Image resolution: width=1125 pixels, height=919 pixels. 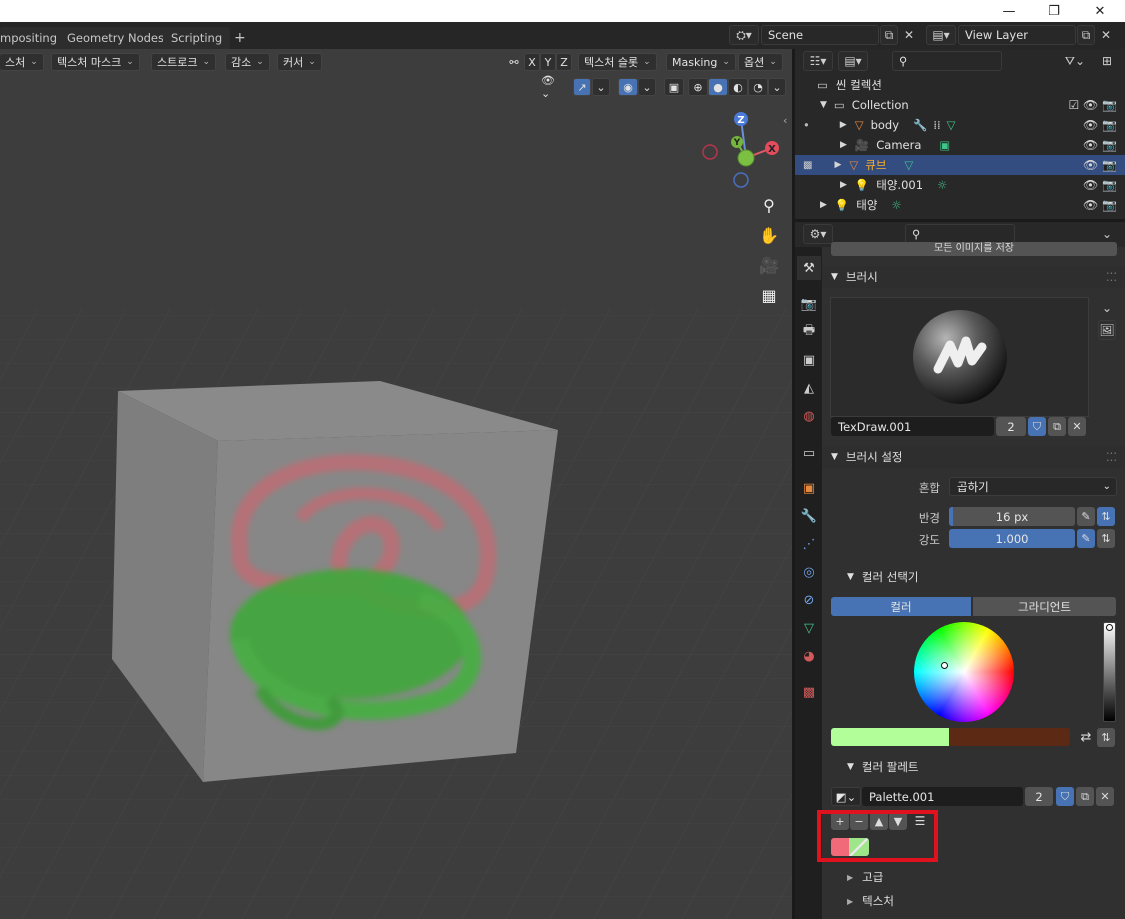 I want to click on close-icon: ✕, so click(x=1100, y=11).